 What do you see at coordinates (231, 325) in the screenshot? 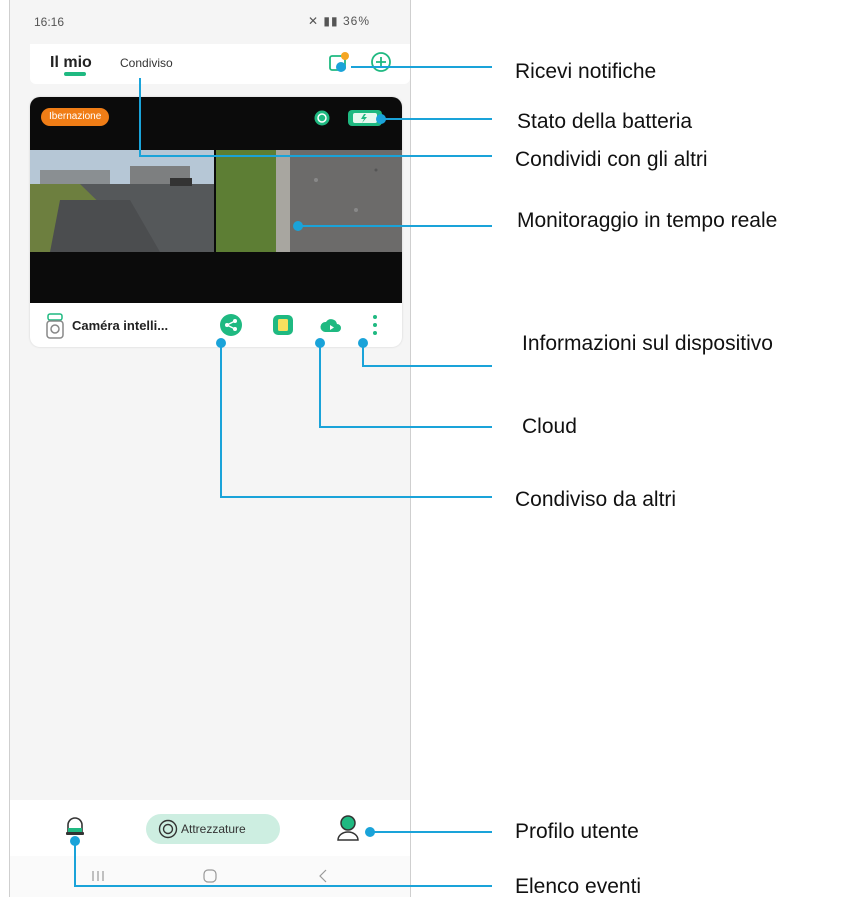
I see `share-icon` at bounding box center [231, 325].